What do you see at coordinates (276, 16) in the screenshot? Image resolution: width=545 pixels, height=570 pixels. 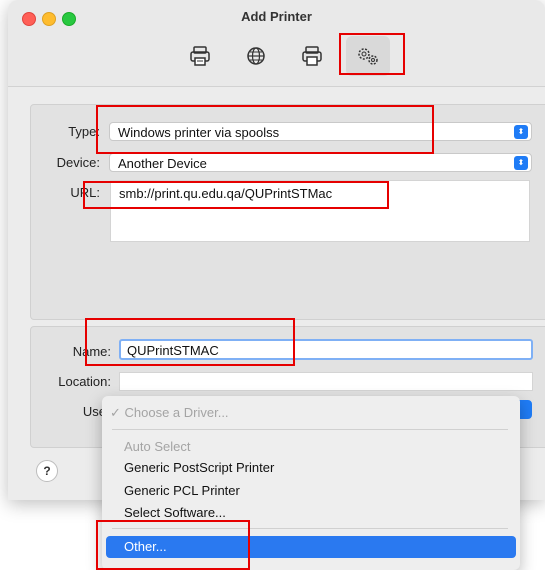 I see `window-title: Add Printer` at bounding box center [276, 16].